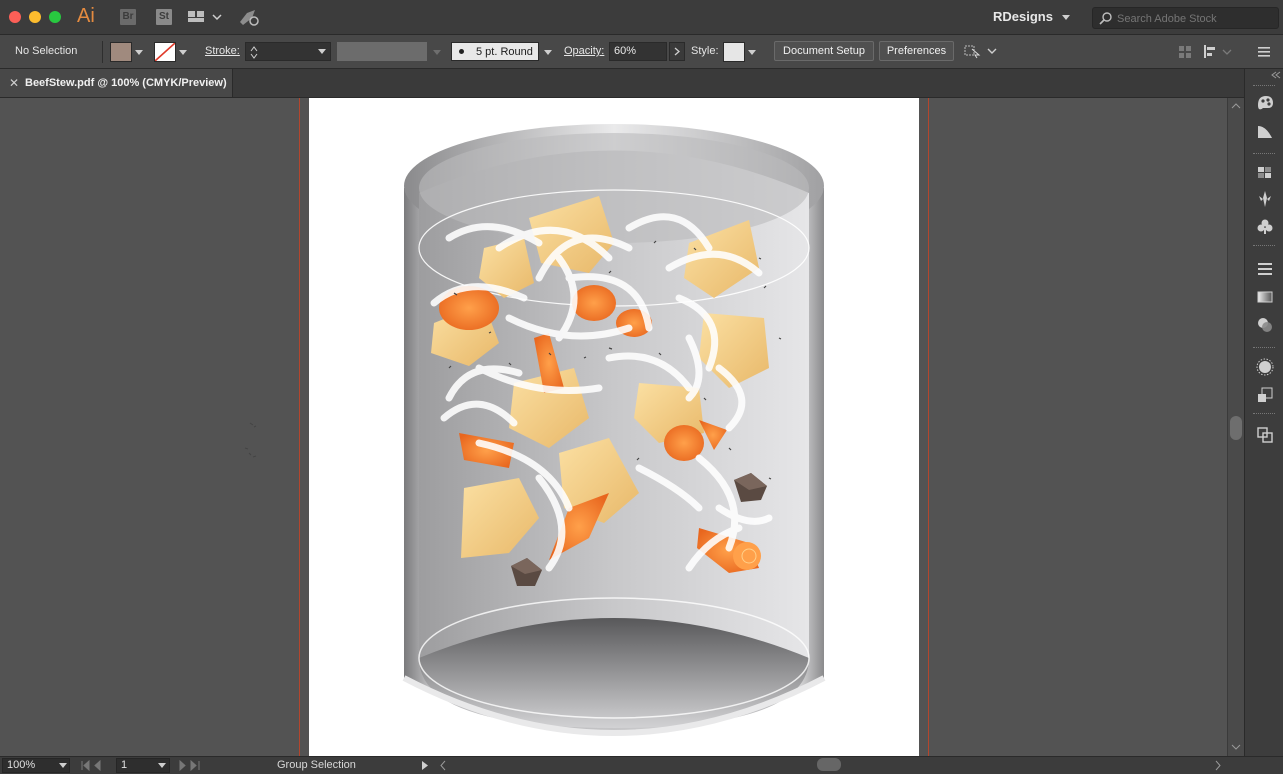 The width and height of the screenshot is (1283, 774). Describe the element at coordinates (1105, 18) in the screenshot. I see `search-icon` at that location.